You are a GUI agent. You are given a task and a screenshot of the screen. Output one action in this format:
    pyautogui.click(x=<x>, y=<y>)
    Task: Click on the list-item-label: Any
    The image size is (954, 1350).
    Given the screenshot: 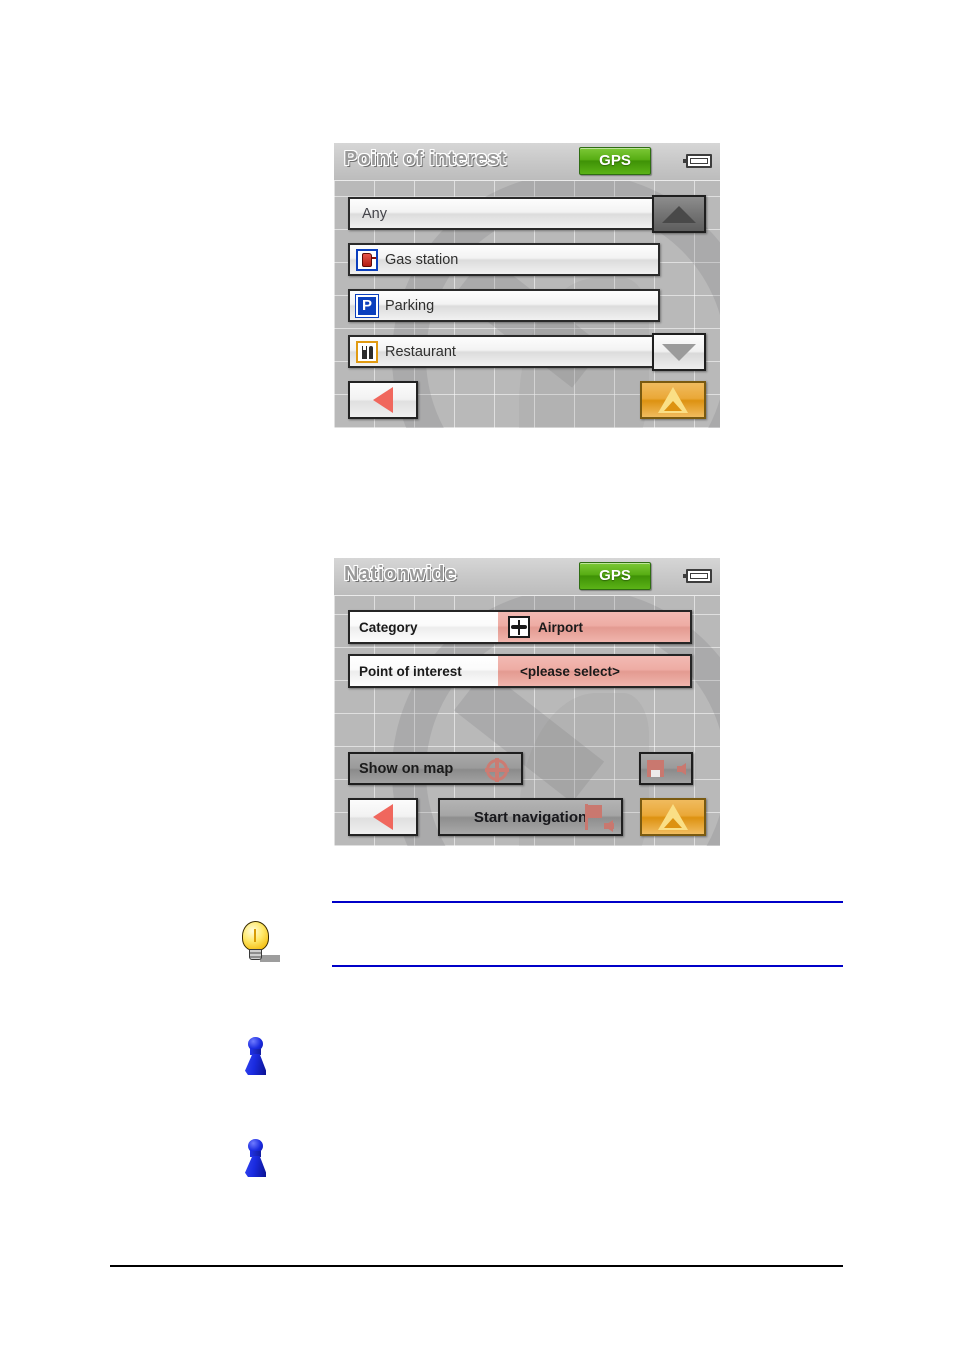 What is the action you would take?
    pyautogui.click(x=374, y=213)
    